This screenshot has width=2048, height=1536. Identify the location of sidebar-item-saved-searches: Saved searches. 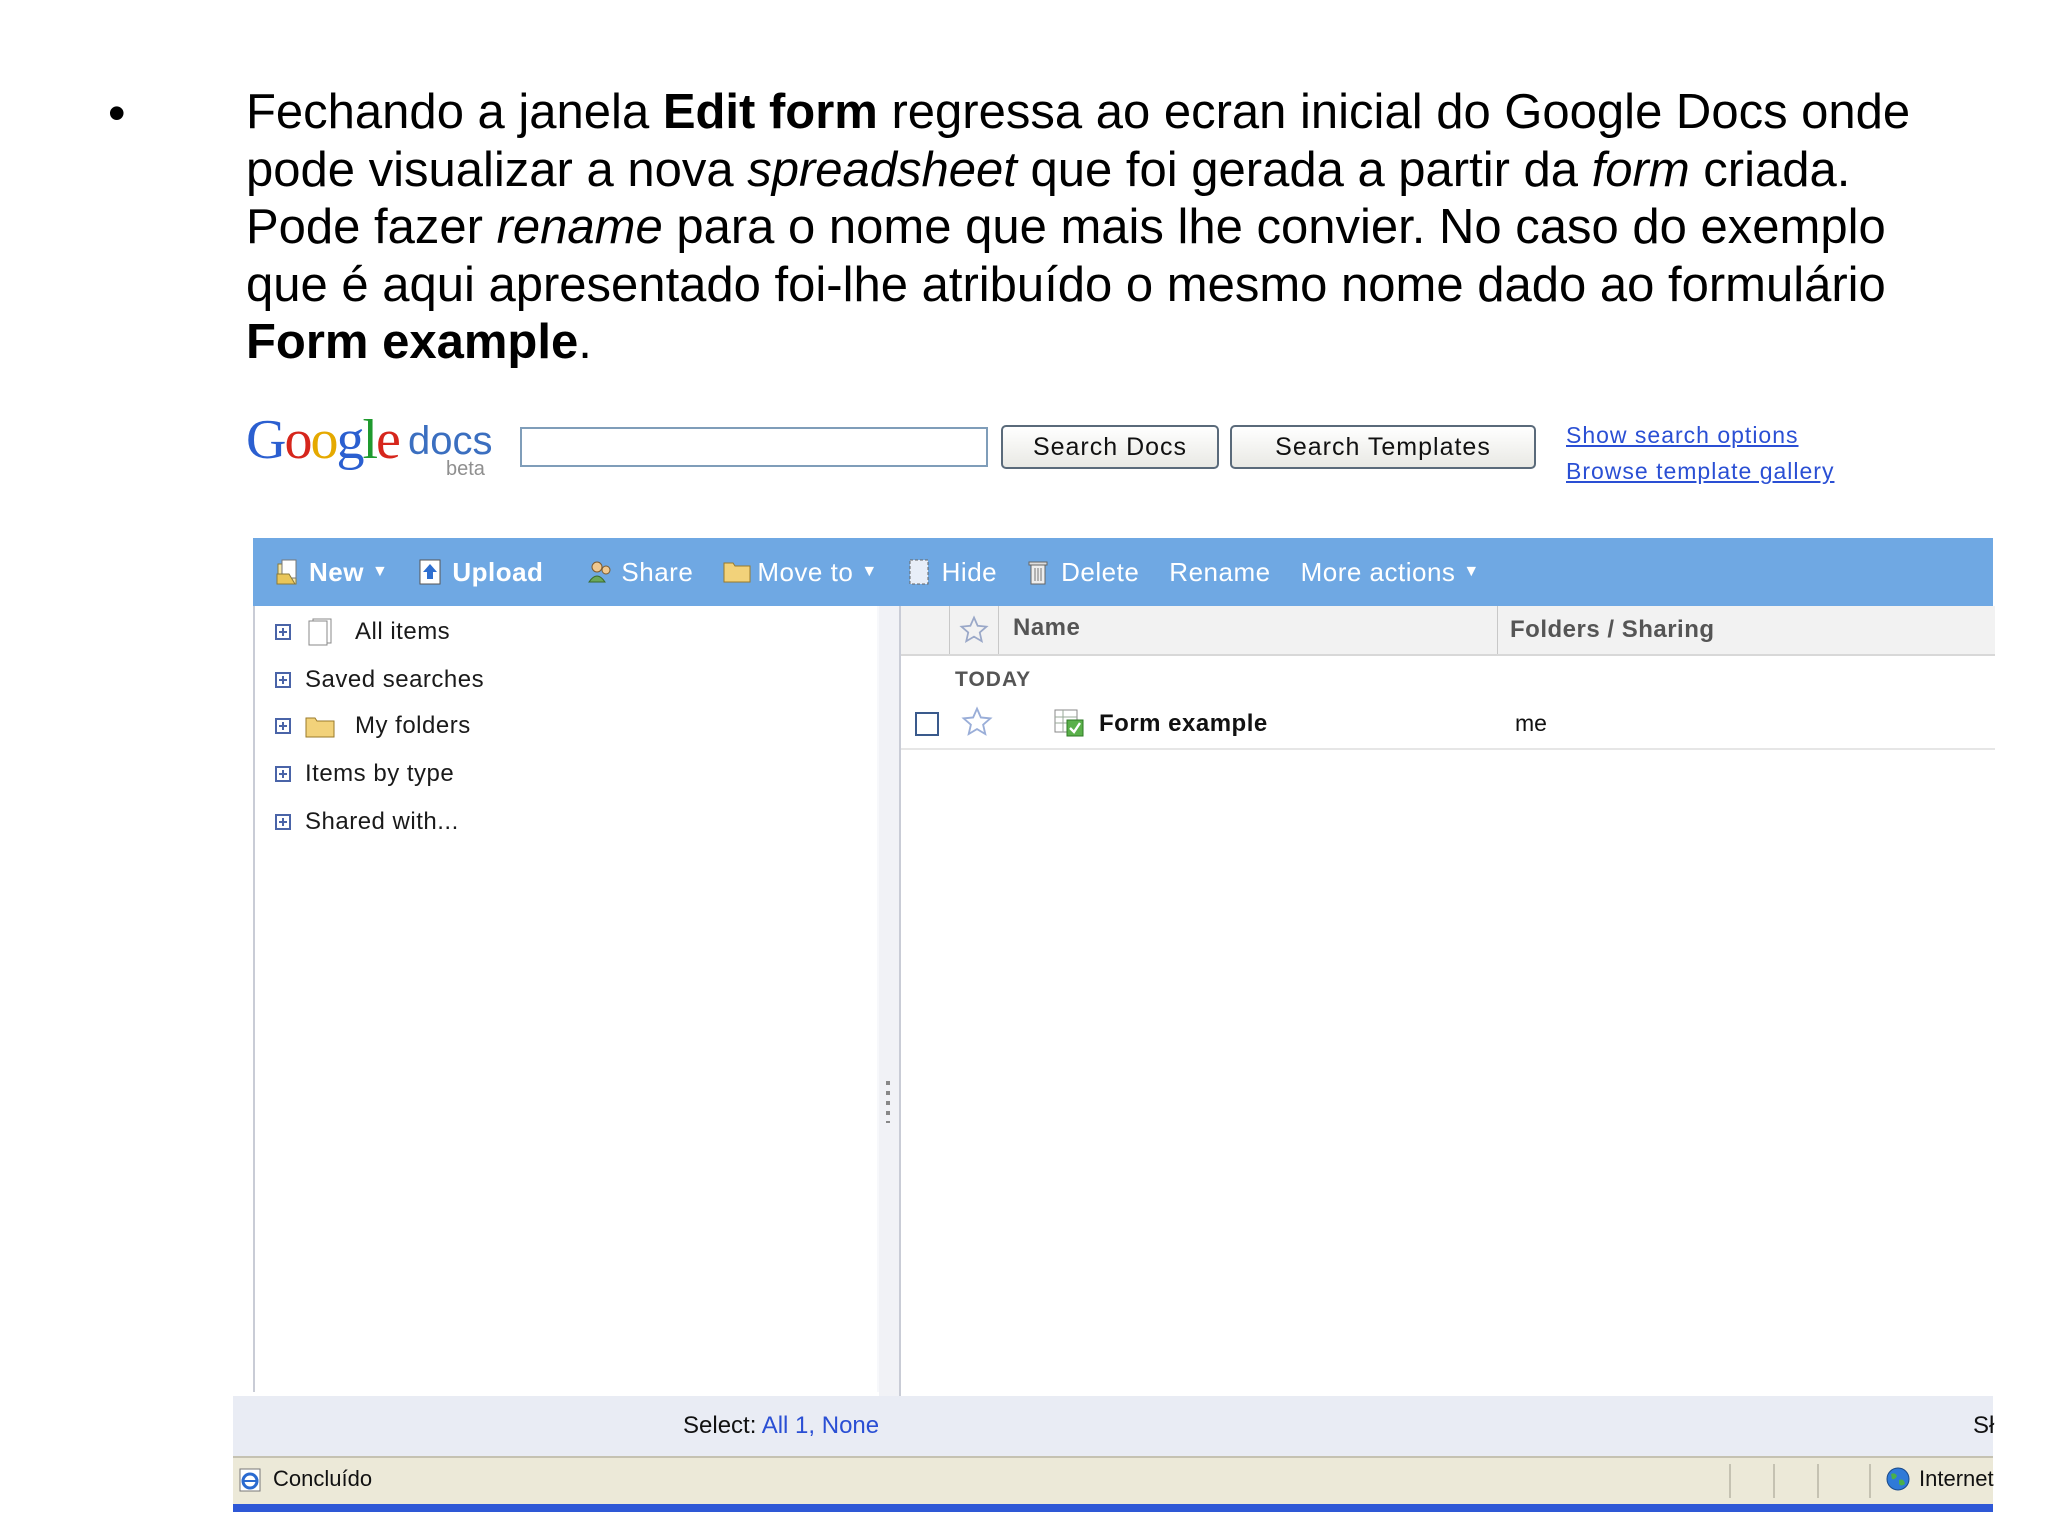
(379, 680).